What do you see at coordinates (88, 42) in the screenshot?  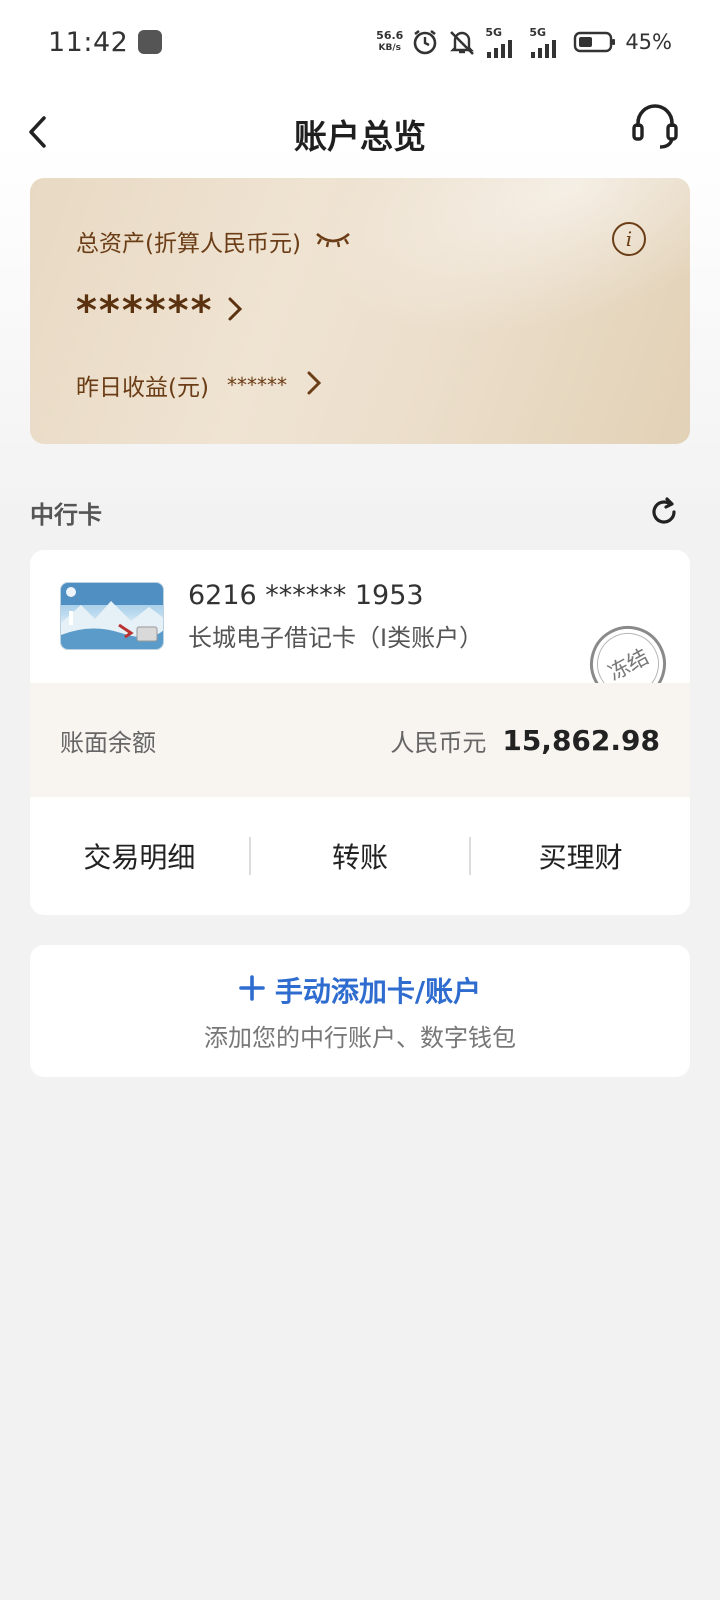 I see `status-time: 11:42` at bounding box center [88, 42].